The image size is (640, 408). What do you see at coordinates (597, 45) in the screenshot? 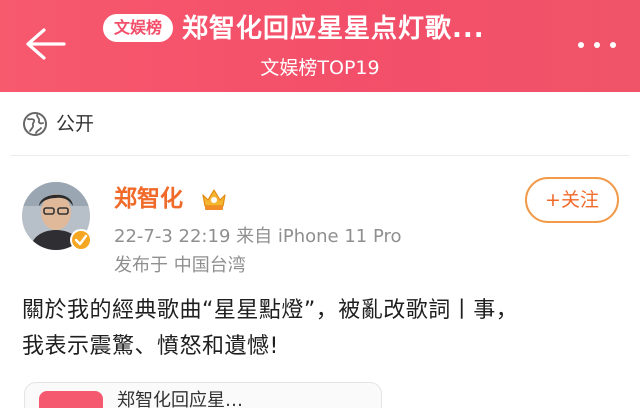
I see `more-button` at bounding box center [597, 45].